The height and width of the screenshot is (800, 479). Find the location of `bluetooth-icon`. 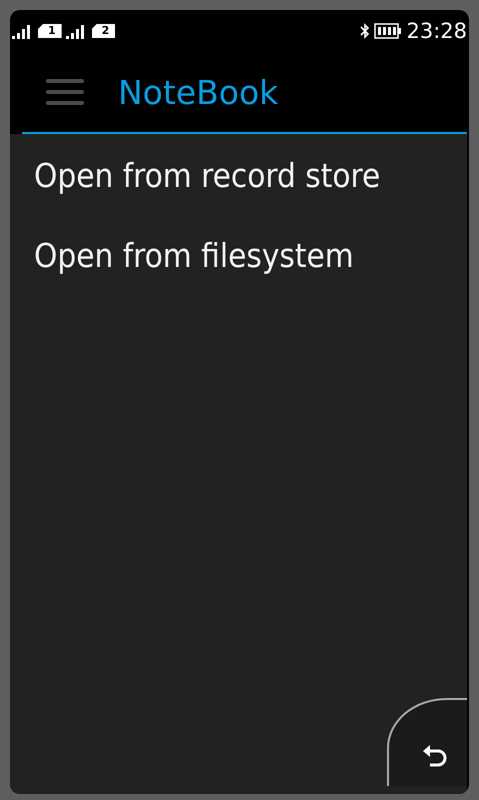

bluetooth-icon is located at coordinates (365, 31).